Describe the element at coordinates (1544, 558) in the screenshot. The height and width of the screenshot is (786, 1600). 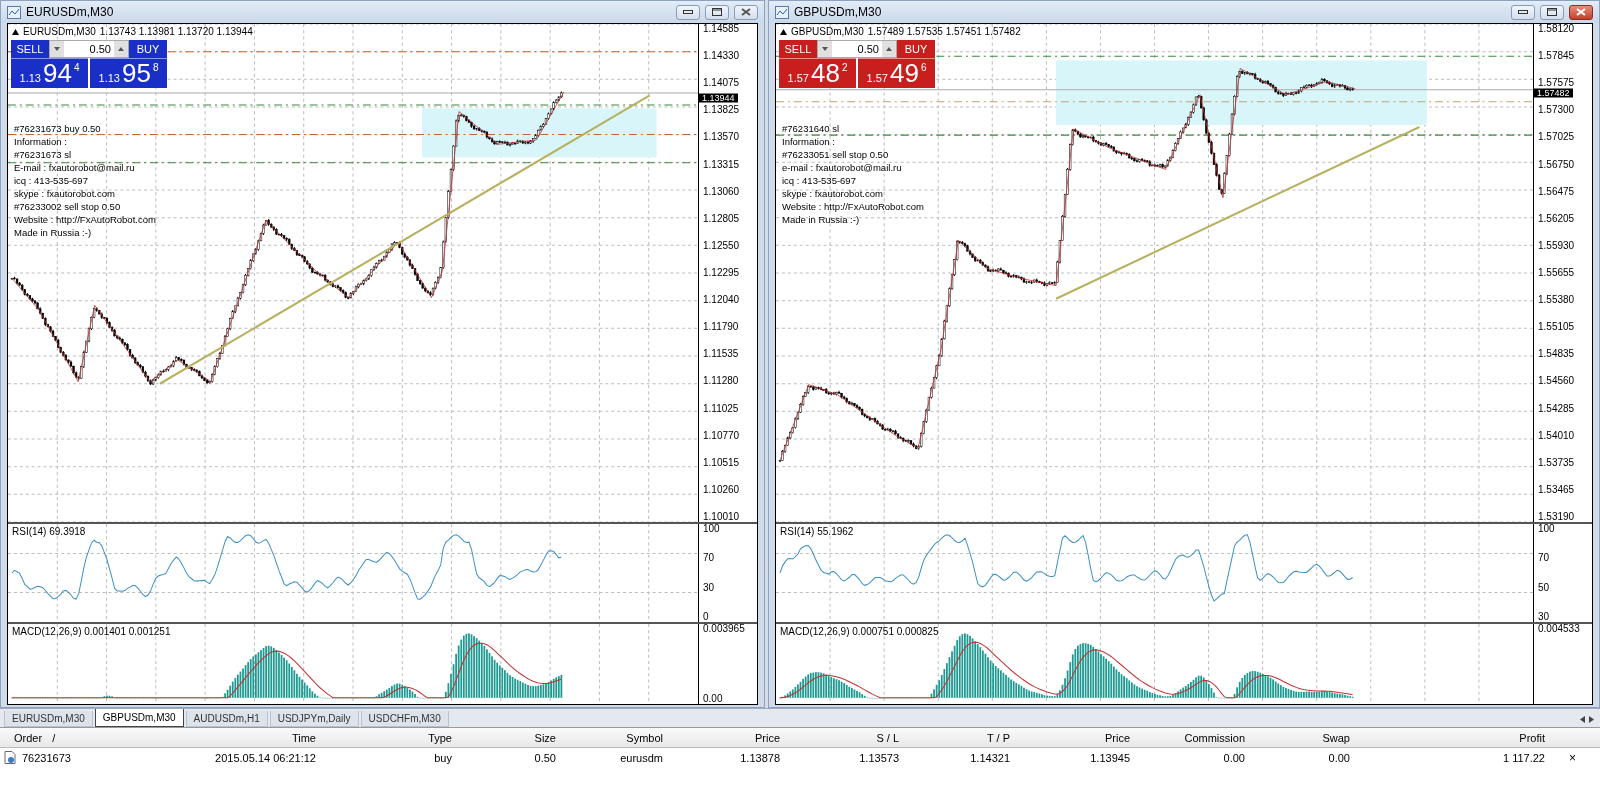
I see `rsi-tick: 70` at that location.